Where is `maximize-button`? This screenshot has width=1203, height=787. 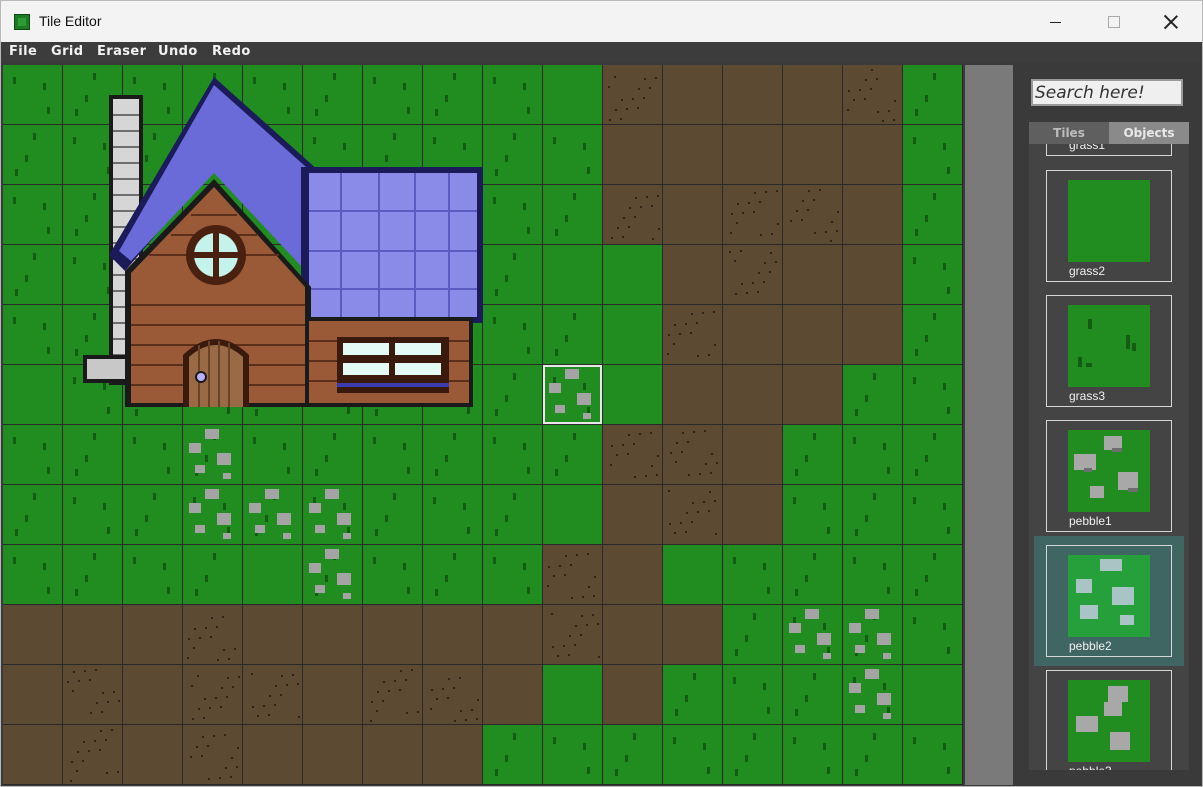
maximize-button is located at coordinates (1113, 21).